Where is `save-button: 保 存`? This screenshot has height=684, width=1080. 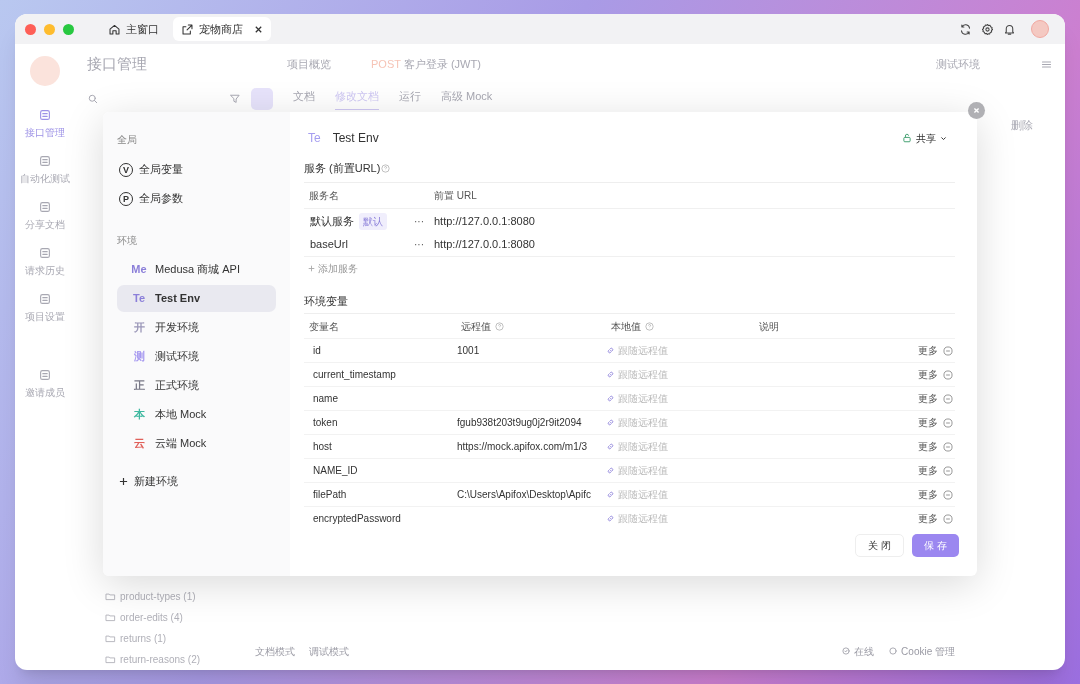 save-button: 保 存 is located at coordinates (935, 545).